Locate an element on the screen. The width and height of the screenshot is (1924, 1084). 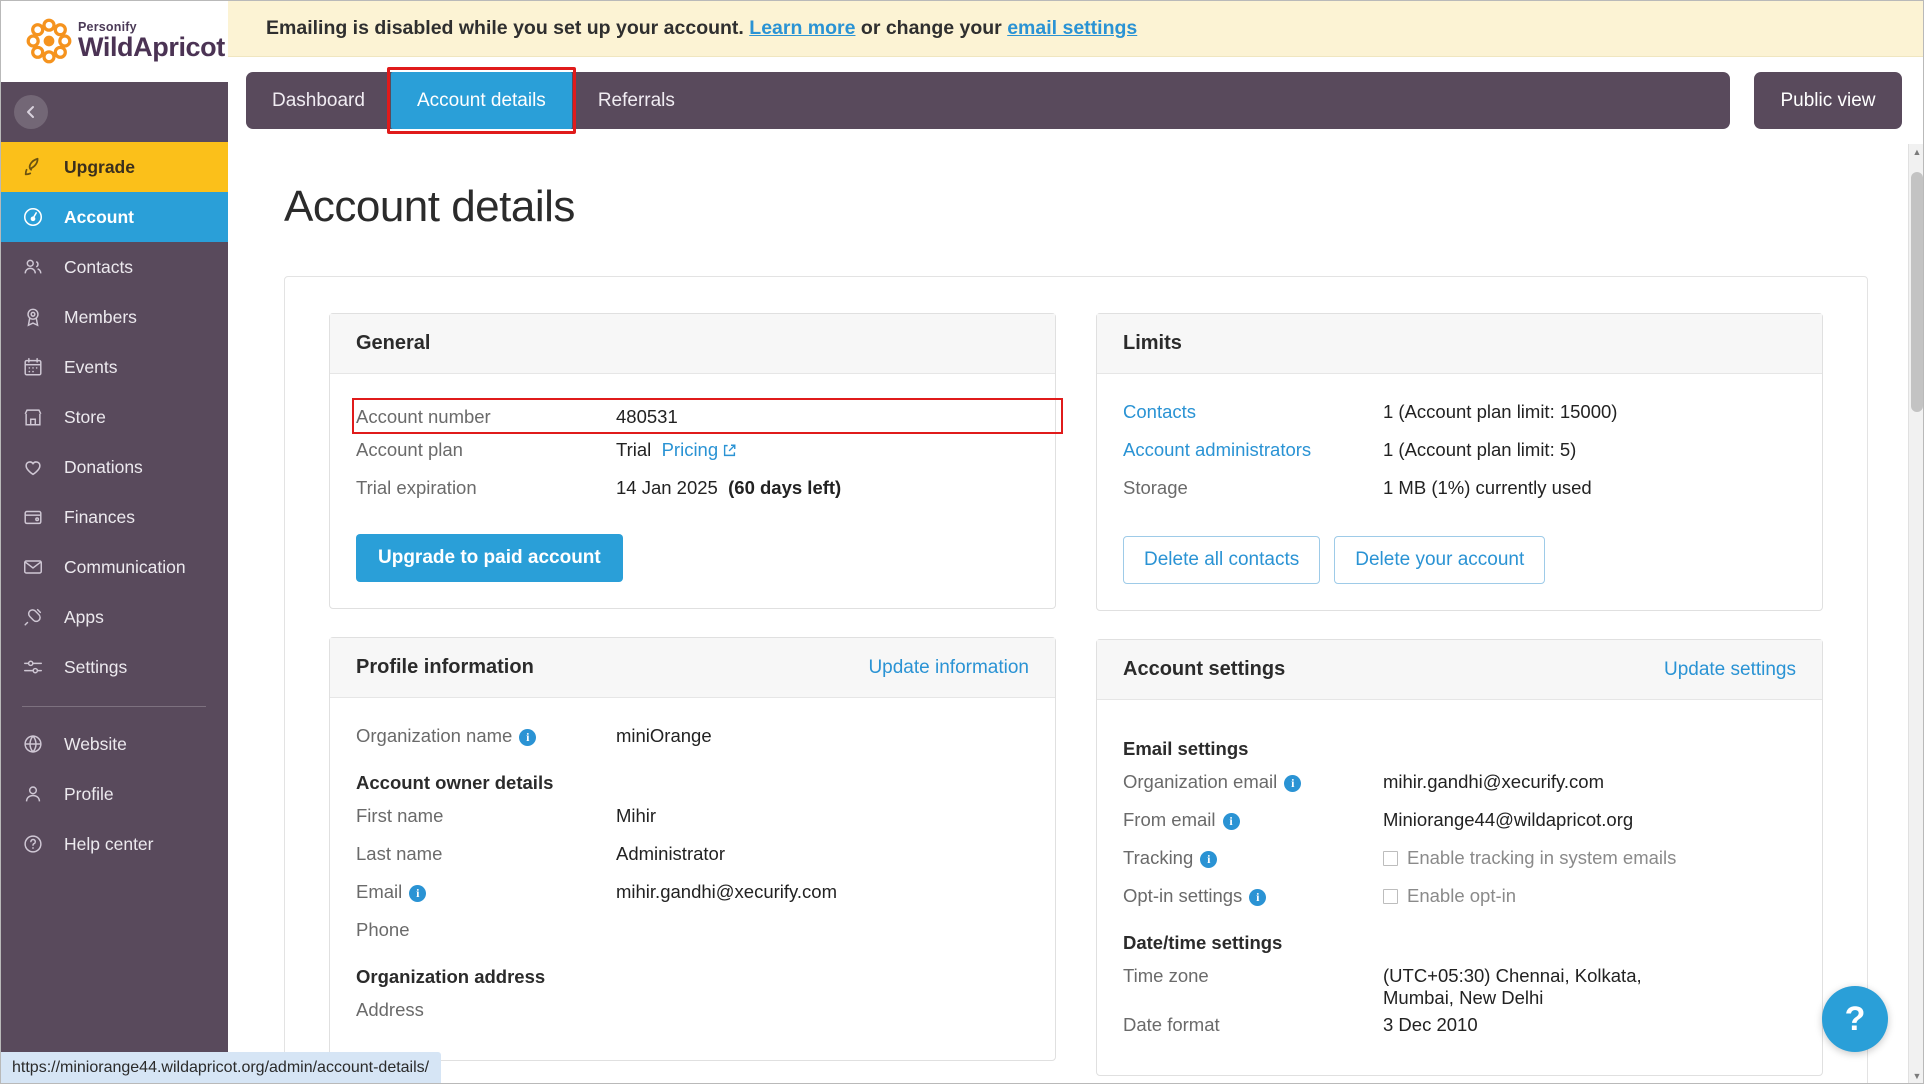
tabbar: Dashboard Account details Referrals is located at coordinates (988, 100).